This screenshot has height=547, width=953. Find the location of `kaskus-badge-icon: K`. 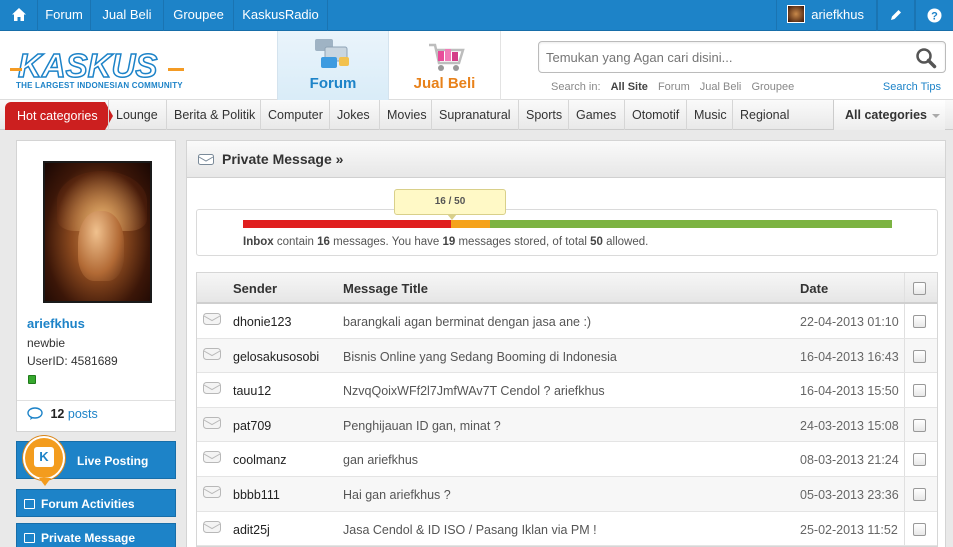

kaskus-badge-icon: K is located at coordinates (44, 461).